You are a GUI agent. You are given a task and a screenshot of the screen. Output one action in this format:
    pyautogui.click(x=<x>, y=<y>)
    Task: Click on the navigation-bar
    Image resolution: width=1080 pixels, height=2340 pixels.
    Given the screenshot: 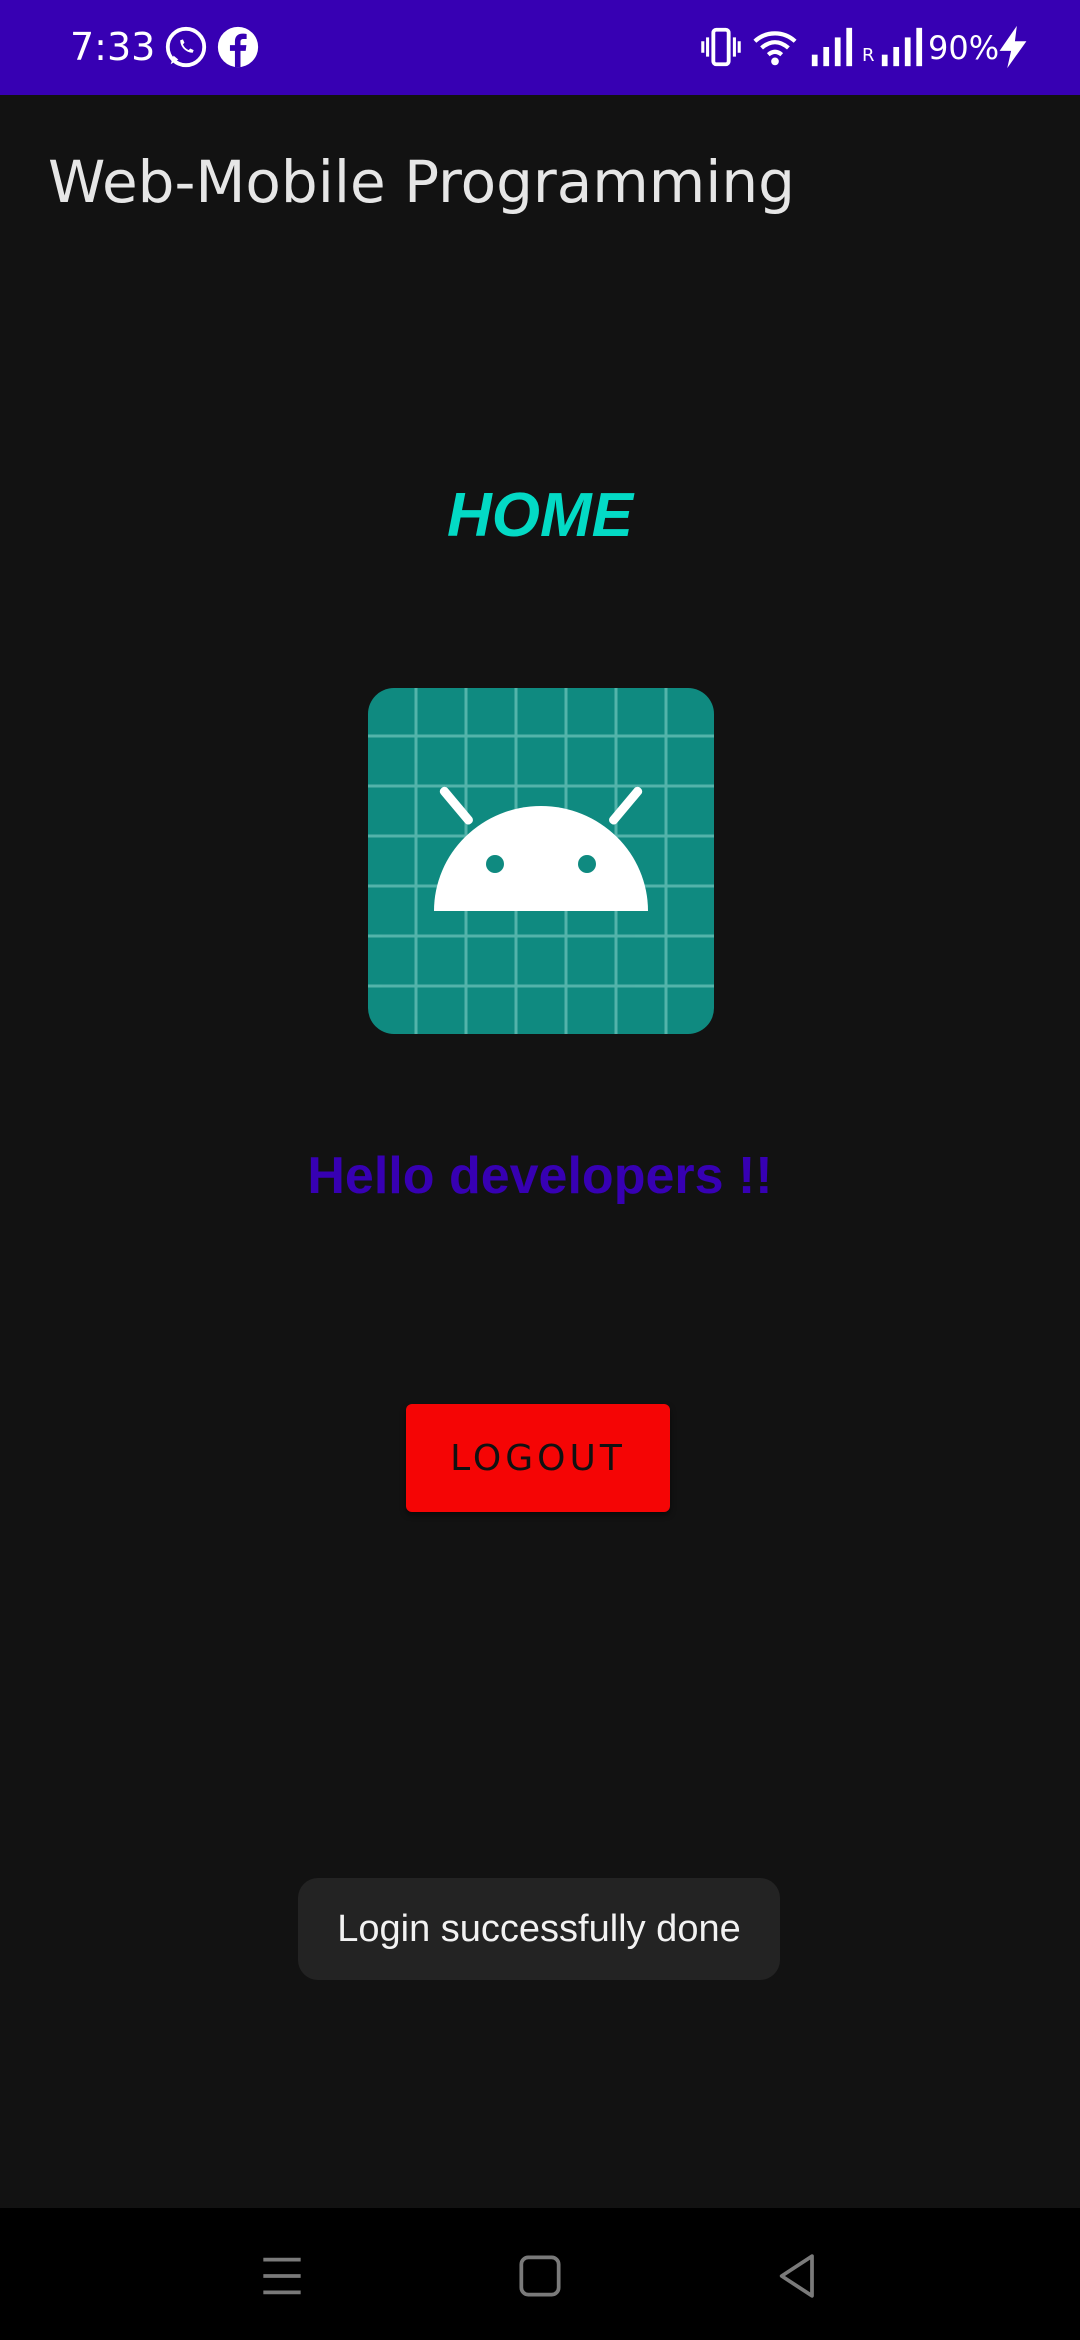 What is the action you would take?
    pyautogui.click(x=540, y=2274)
    